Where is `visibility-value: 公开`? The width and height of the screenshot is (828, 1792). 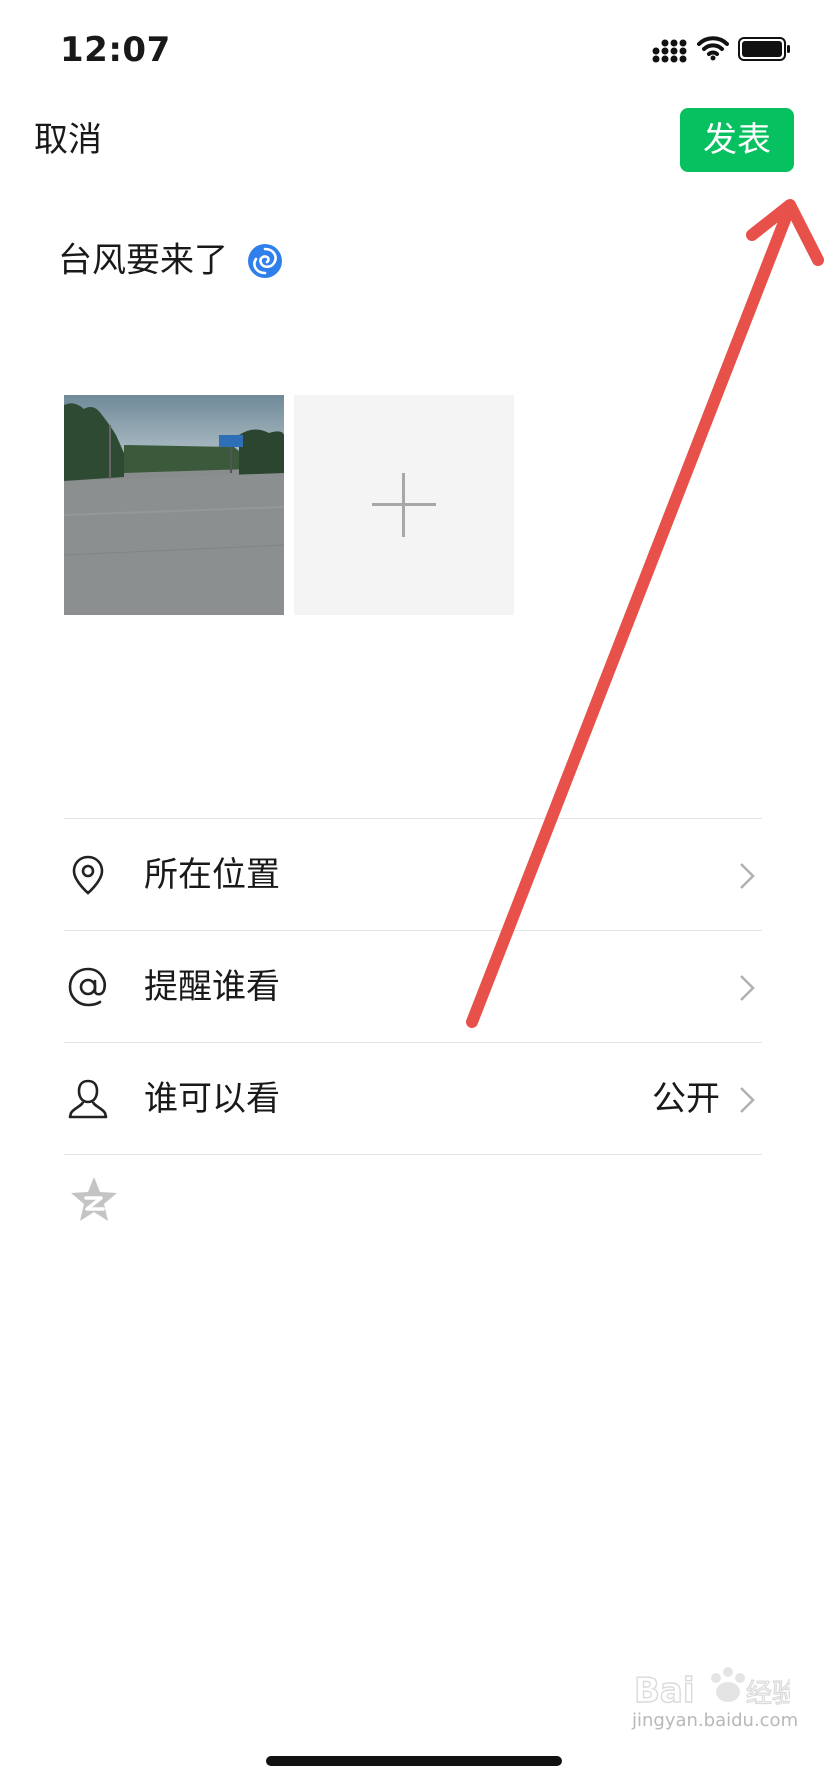 visibility-value: 公开 is located at coordinates (686, 1099).